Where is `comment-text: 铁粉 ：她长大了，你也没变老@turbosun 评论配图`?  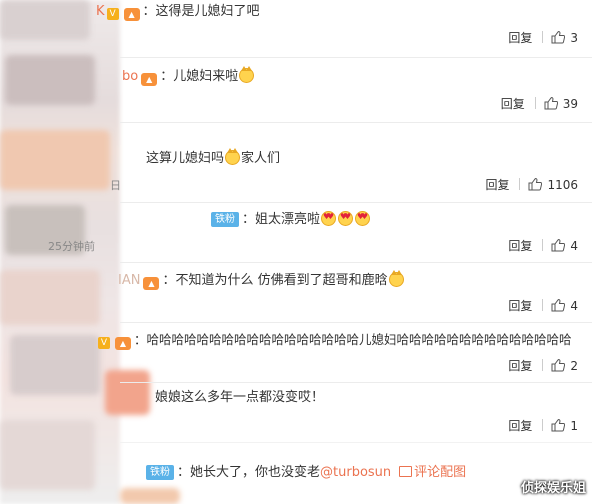
comment-text: 铁粉 ：她长大了，你也没变老@turbosun 评论配图 is located at coordinates (304, 473).